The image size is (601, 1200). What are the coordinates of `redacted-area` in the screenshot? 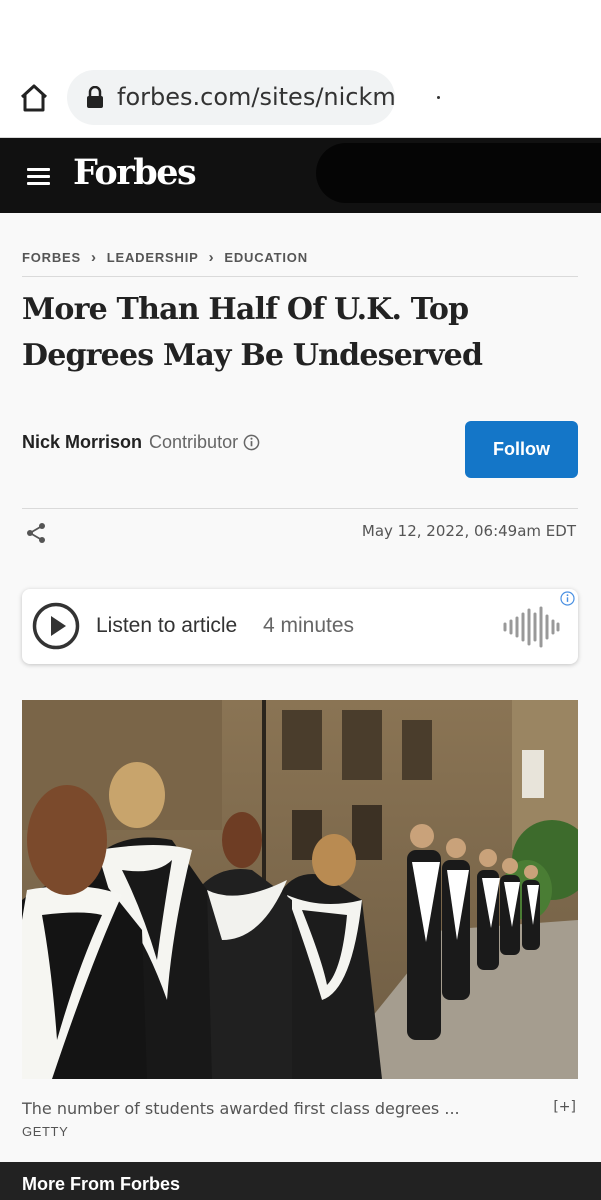 It's located at (458, 173).